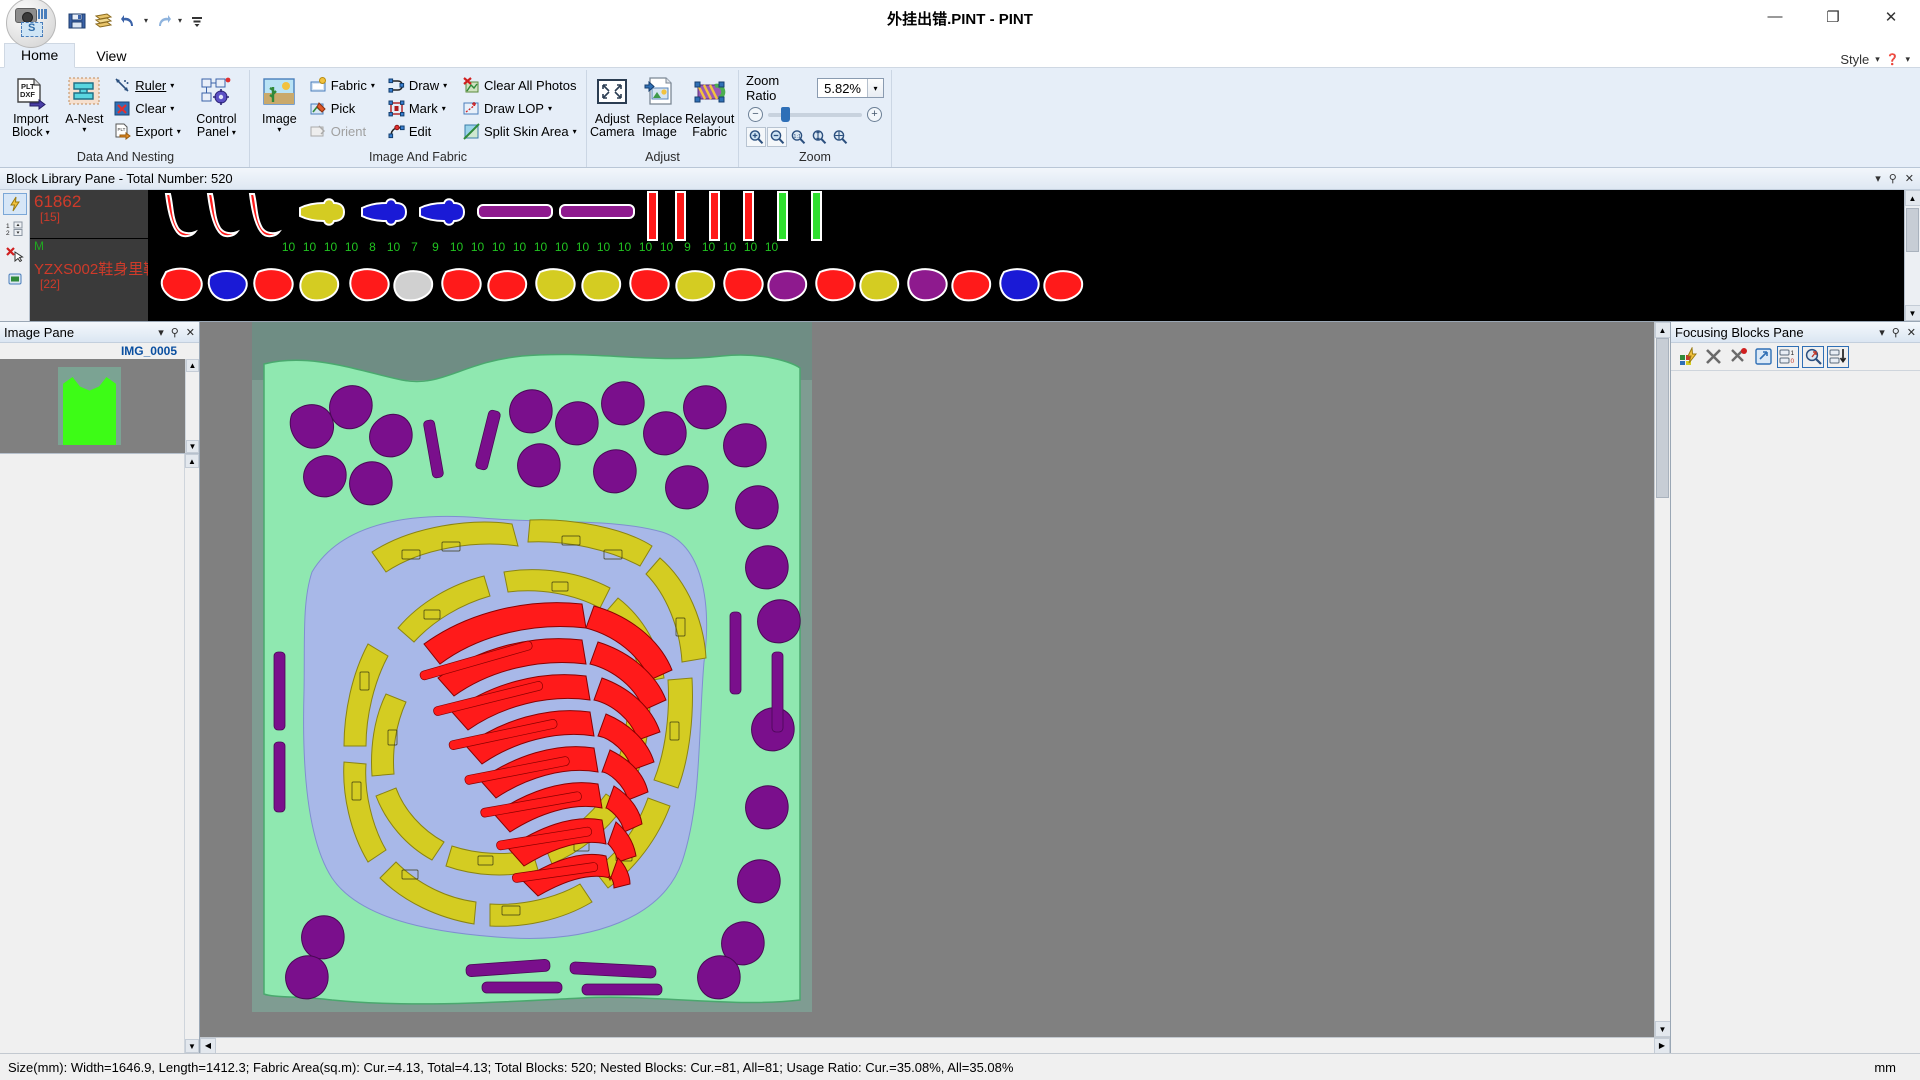 This screenshot has height=1080, width=1920. Describe the element at coordinates (129, 21) in the screenshot. I see `undo-icon` at that location.